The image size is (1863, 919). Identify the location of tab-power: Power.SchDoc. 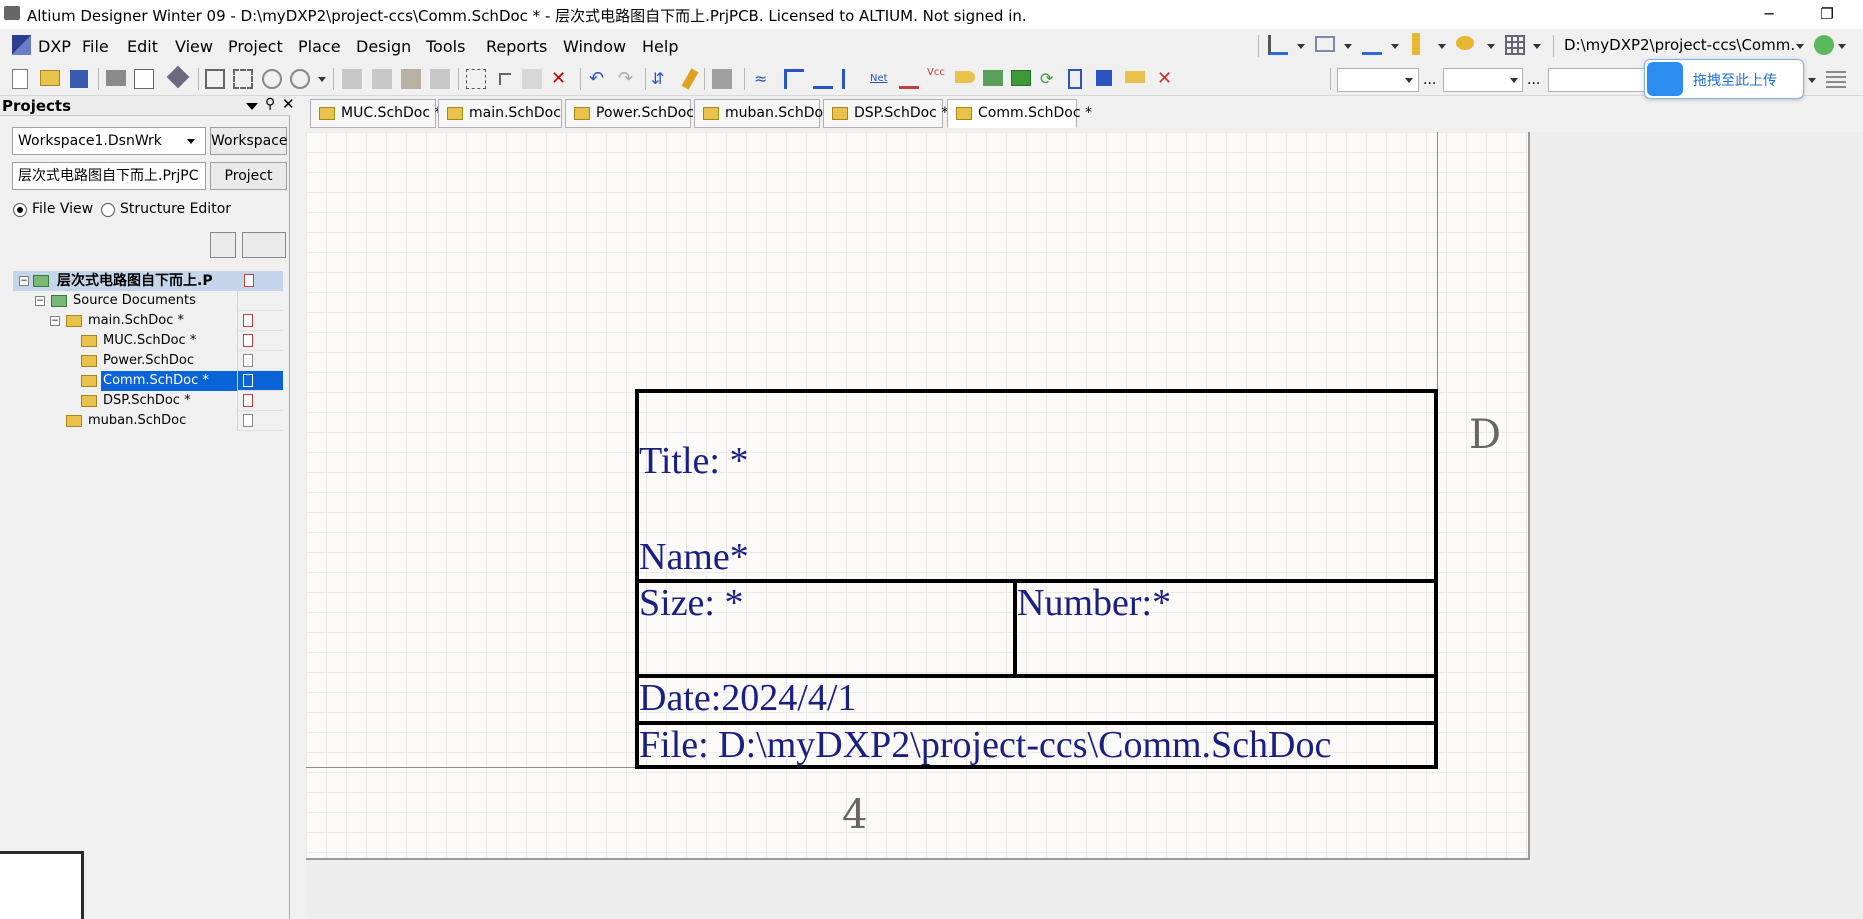
(629, 113).